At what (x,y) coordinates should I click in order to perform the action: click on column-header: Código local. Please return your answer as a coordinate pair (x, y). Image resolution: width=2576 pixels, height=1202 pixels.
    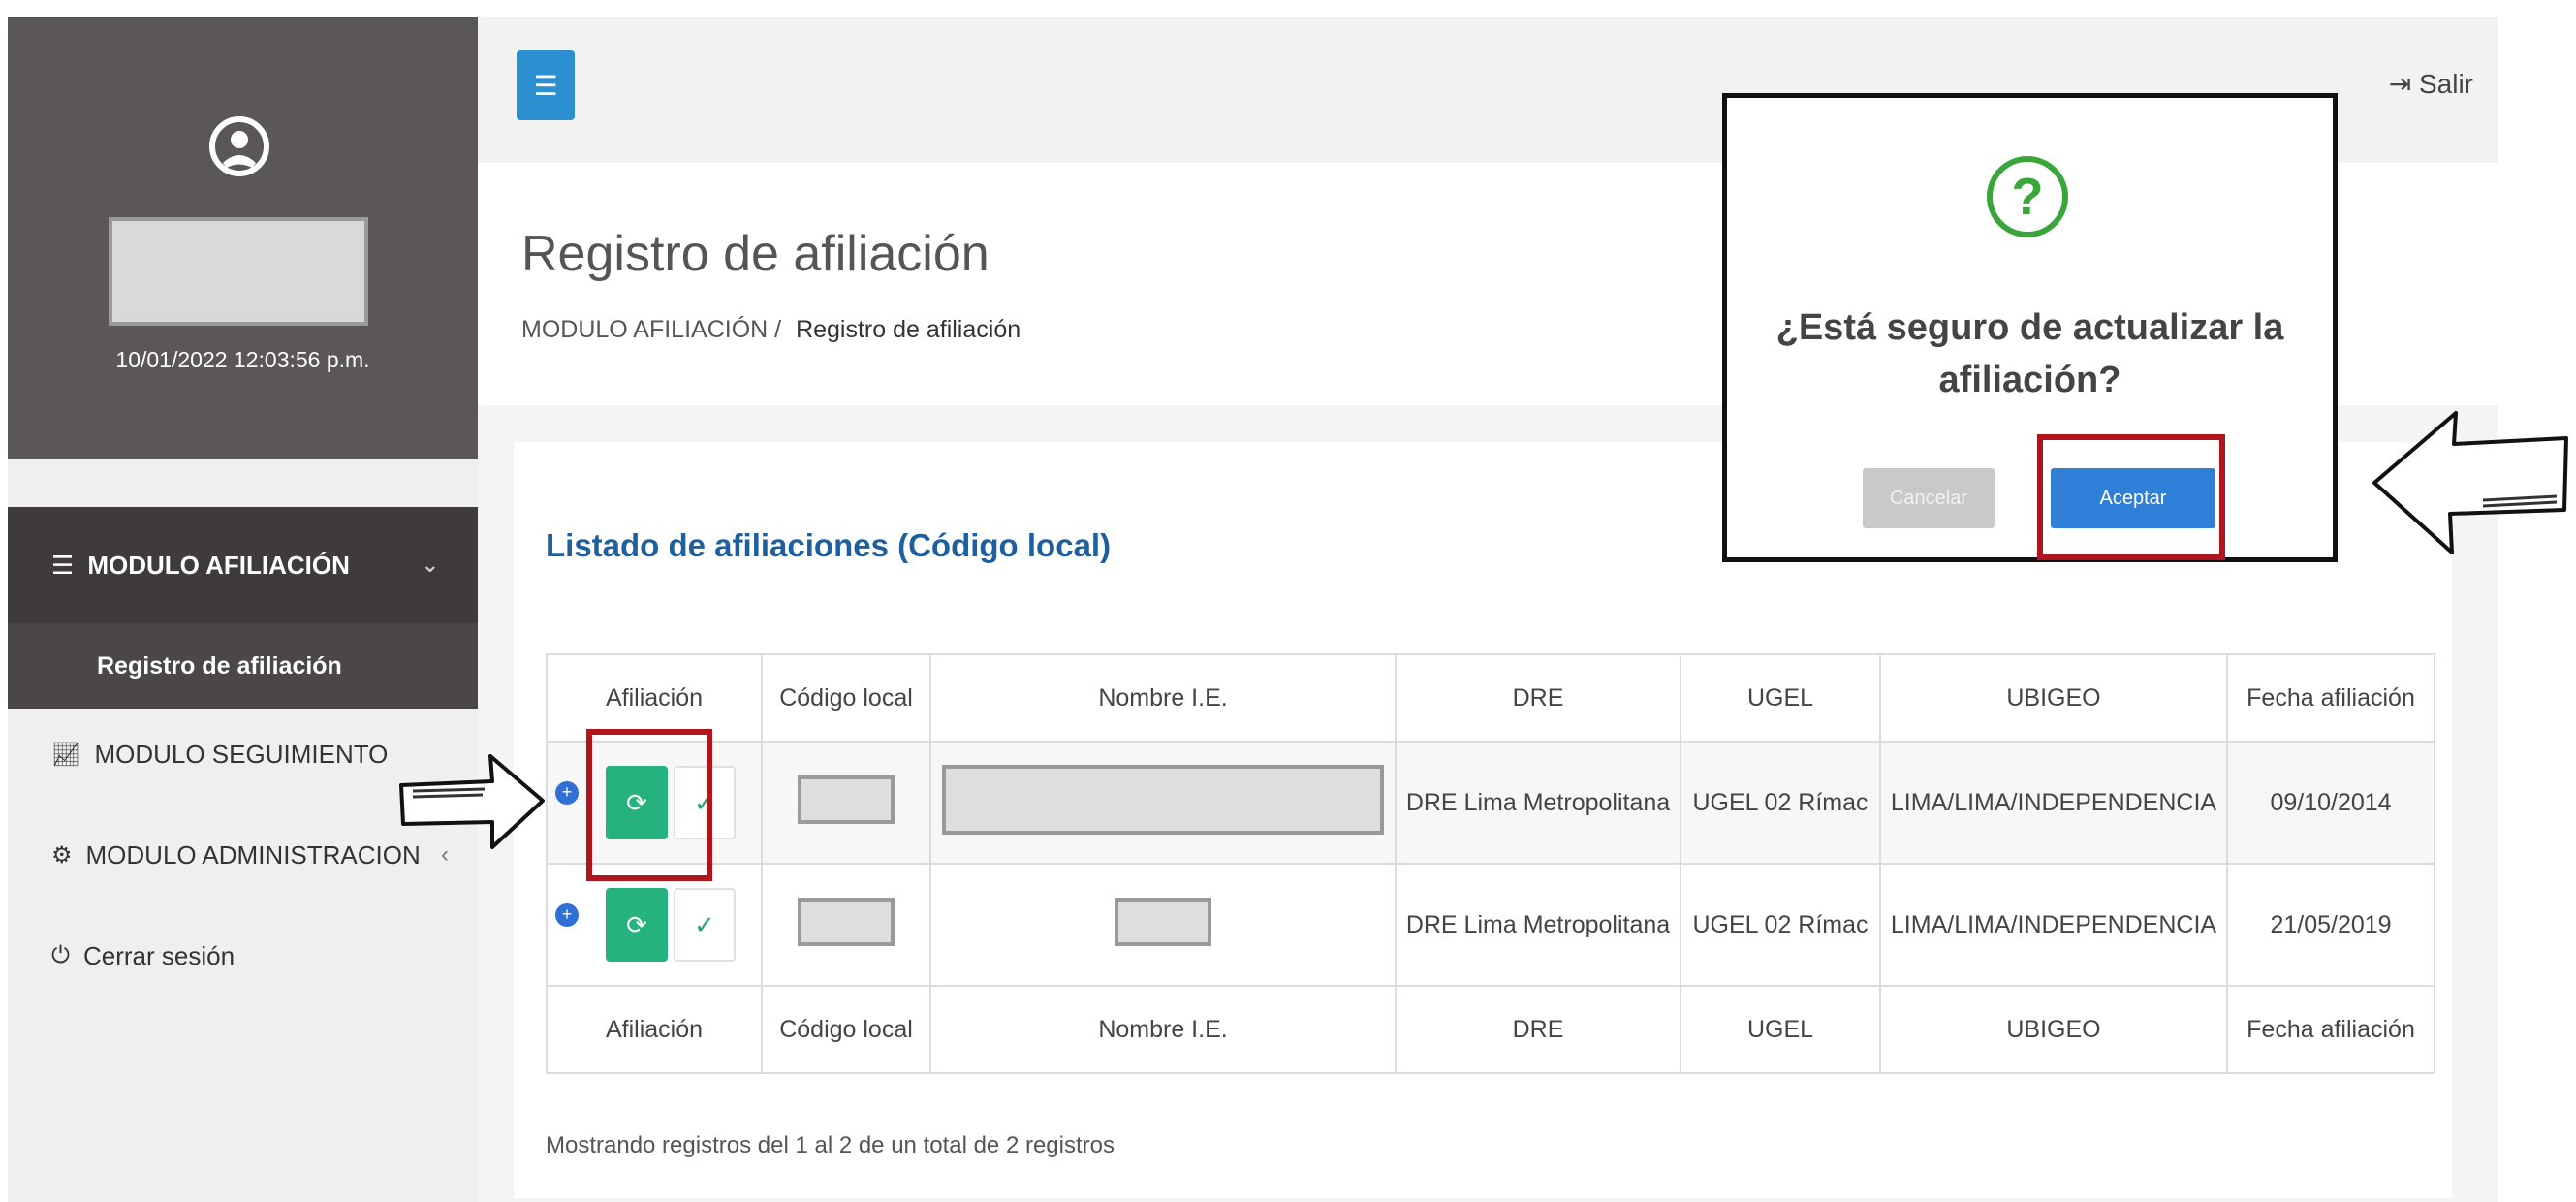
    Looking at the image, I should click on (846, 698).